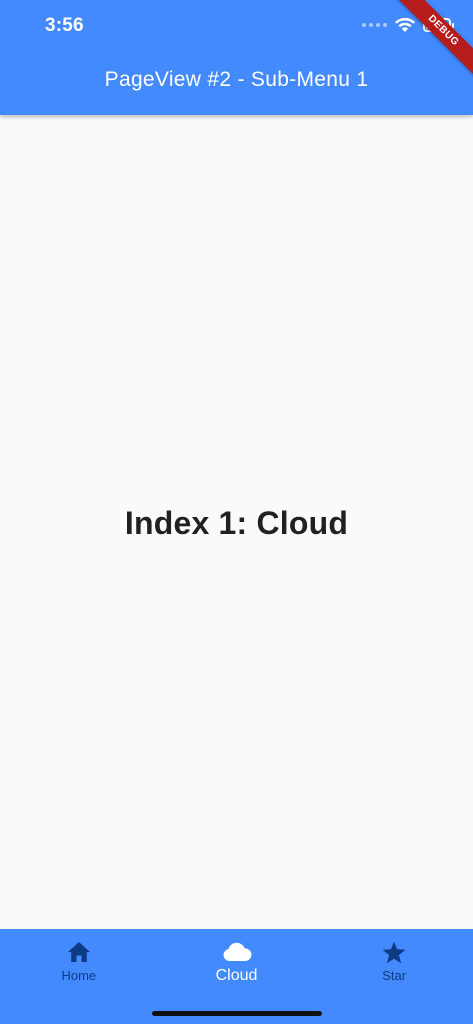 Image resolution: width=473 pixels, height=1024 pixels. I want to click on status-icons, so click(408, 25).